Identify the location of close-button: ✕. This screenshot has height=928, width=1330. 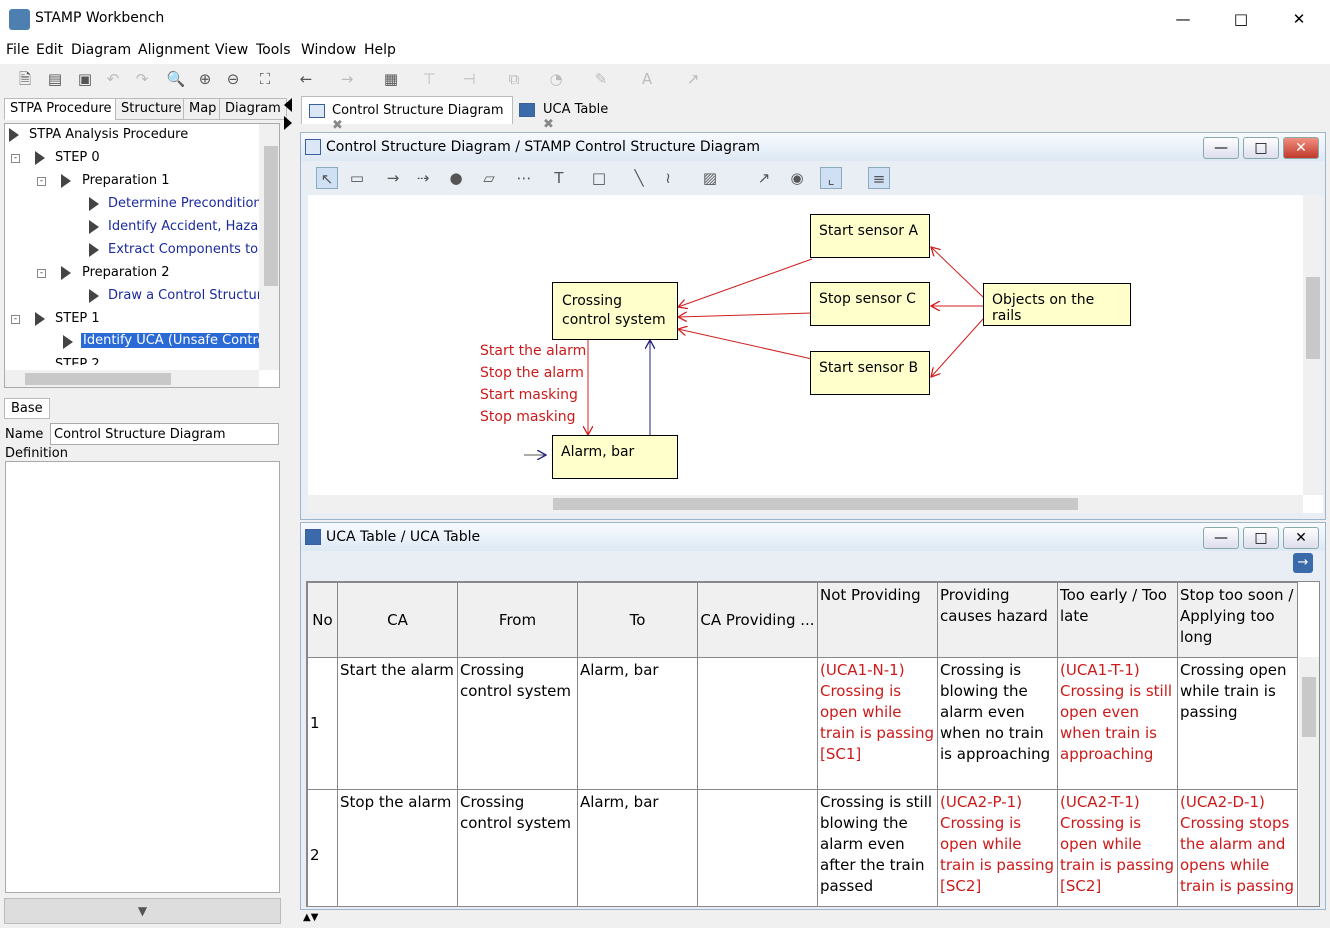
(1299, 19).